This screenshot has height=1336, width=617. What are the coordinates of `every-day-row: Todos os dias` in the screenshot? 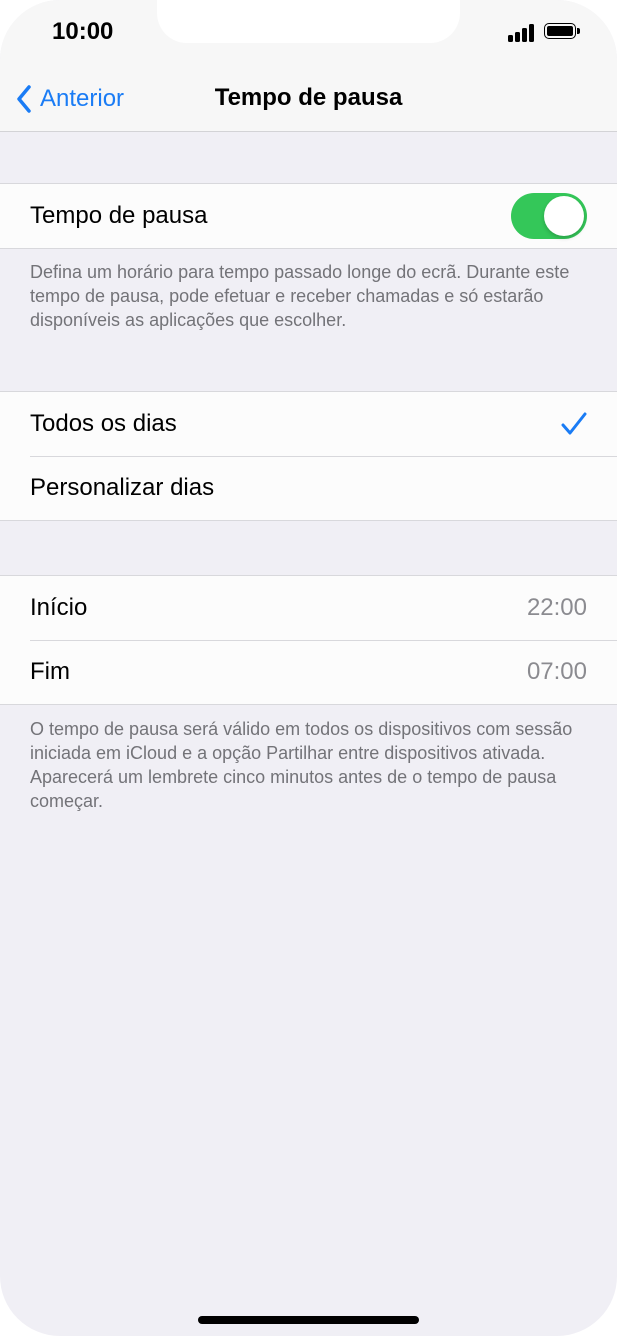 It's located at (308, 424).